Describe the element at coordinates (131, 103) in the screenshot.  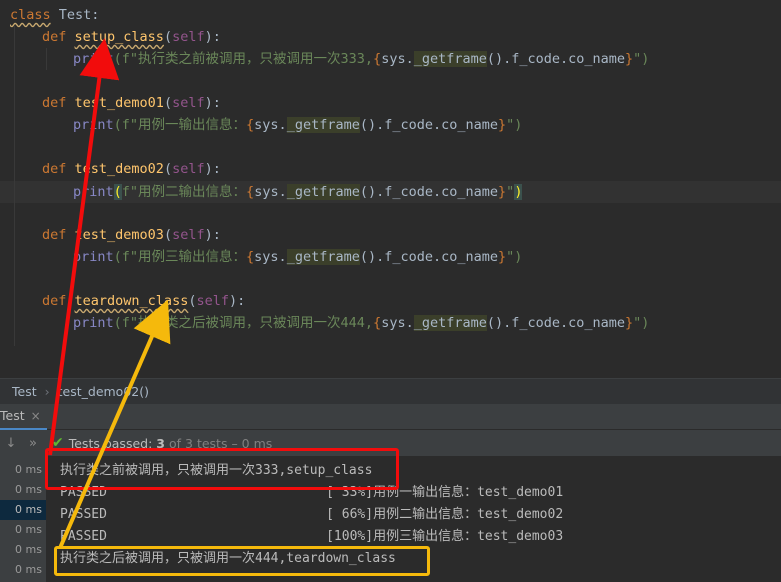
I see `method-def-test-demo01: def test_demo01(self):` at that location.